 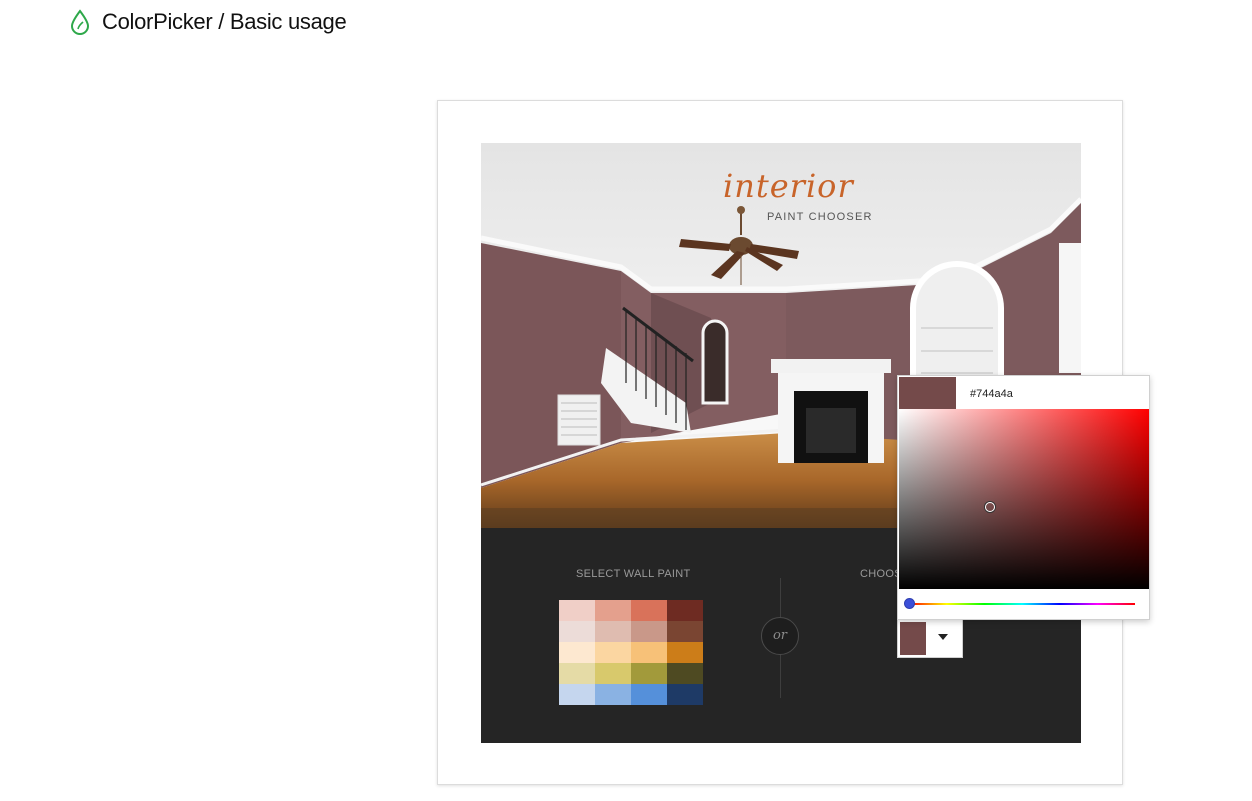 I want to click on room-title: interior PAINT CHOOSER, so click(x=823, y=195).